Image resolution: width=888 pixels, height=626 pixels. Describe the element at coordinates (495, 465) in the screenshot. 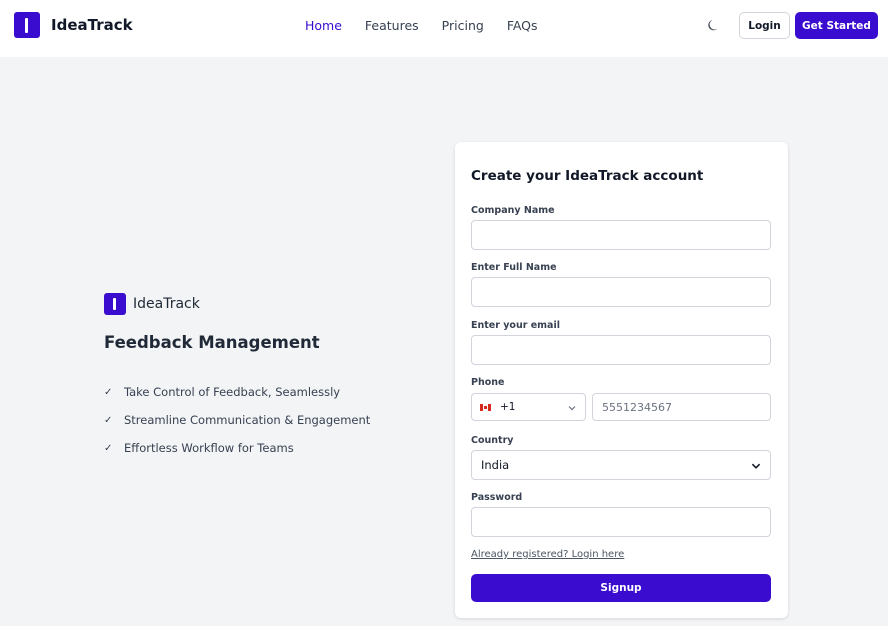

I see `country-value: India` at that location.